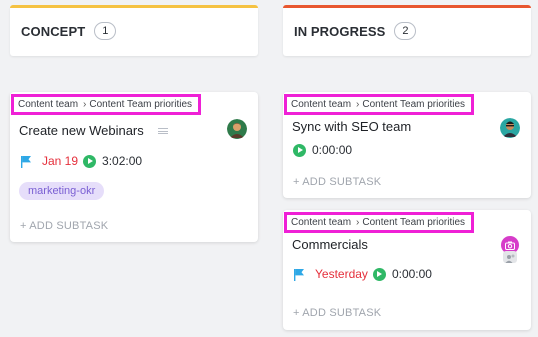 The image size is (538, 337). What do you see at coordinates (163, 131) in the screenshot?
I see `description-icon` at bounding box center [163, 131].